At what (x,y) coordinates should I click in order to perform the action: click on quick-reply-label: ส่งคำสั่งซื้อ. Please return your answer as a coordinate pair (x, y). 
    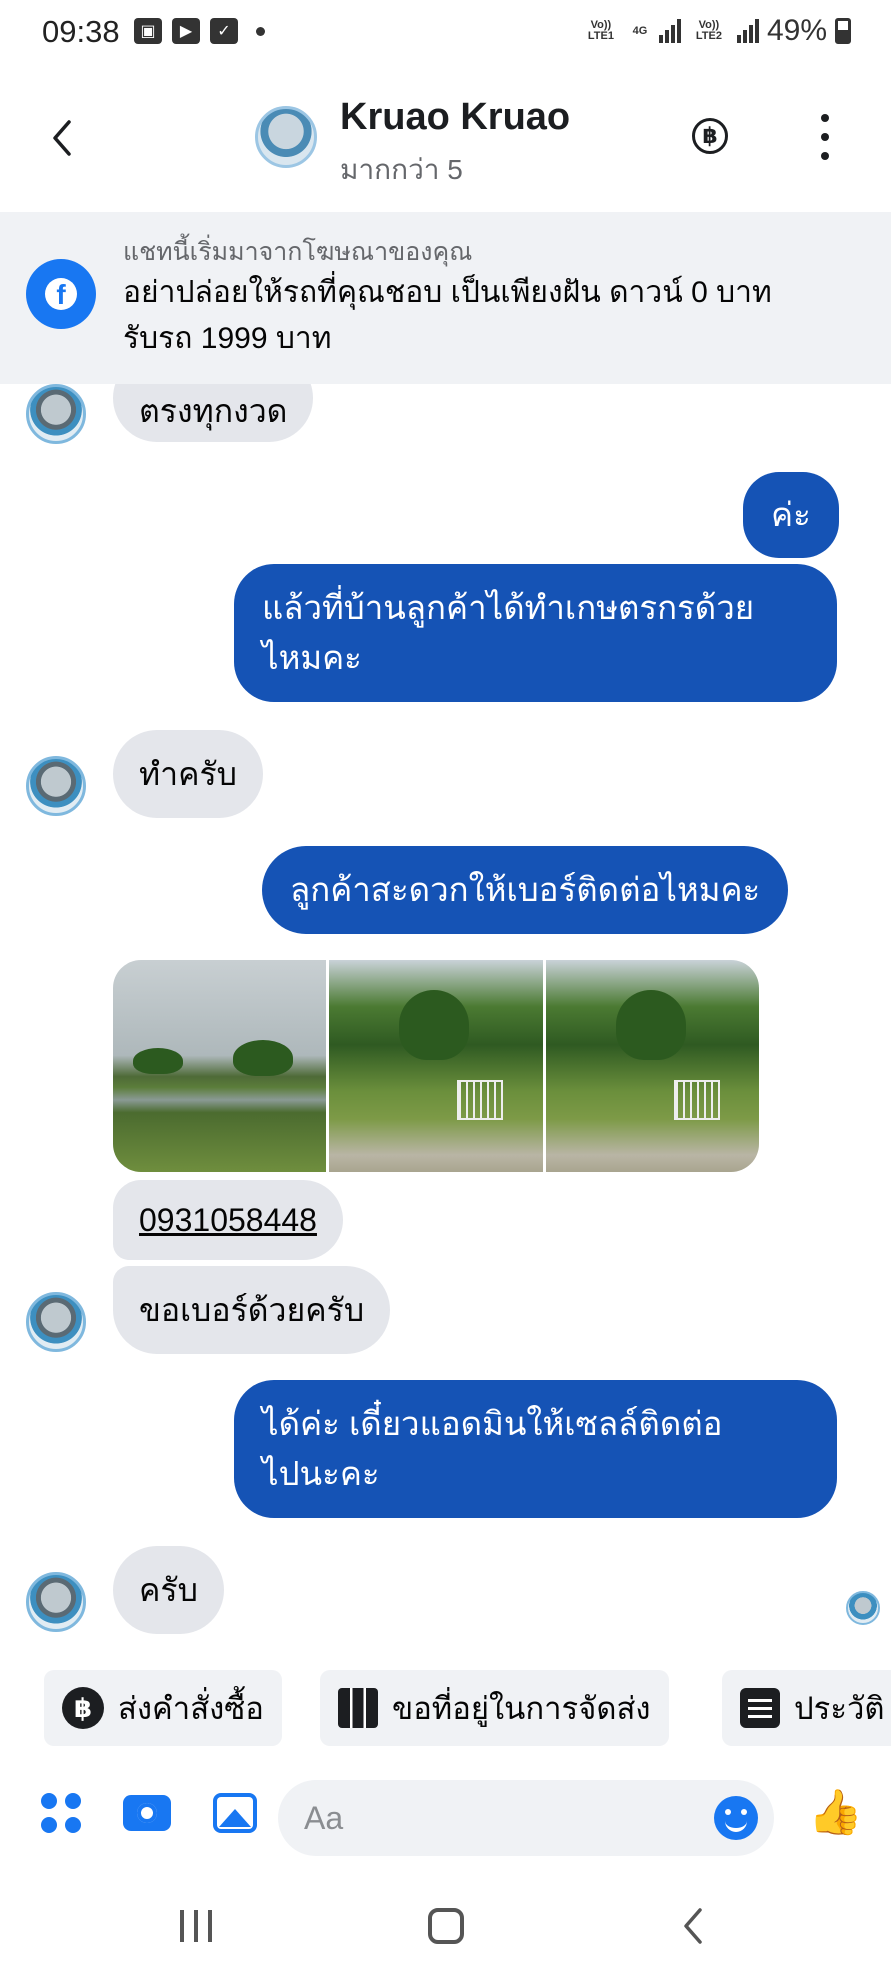
    Looking at the image, I should click on (191, 1708).